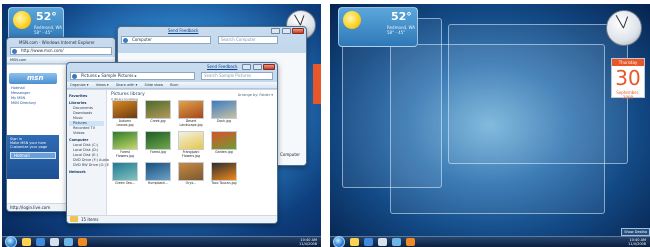 The width and height of the screenshot is (650, 247). I want to click on picture-thumbnail: Toco Toucan.jpg, so click(224, 175).